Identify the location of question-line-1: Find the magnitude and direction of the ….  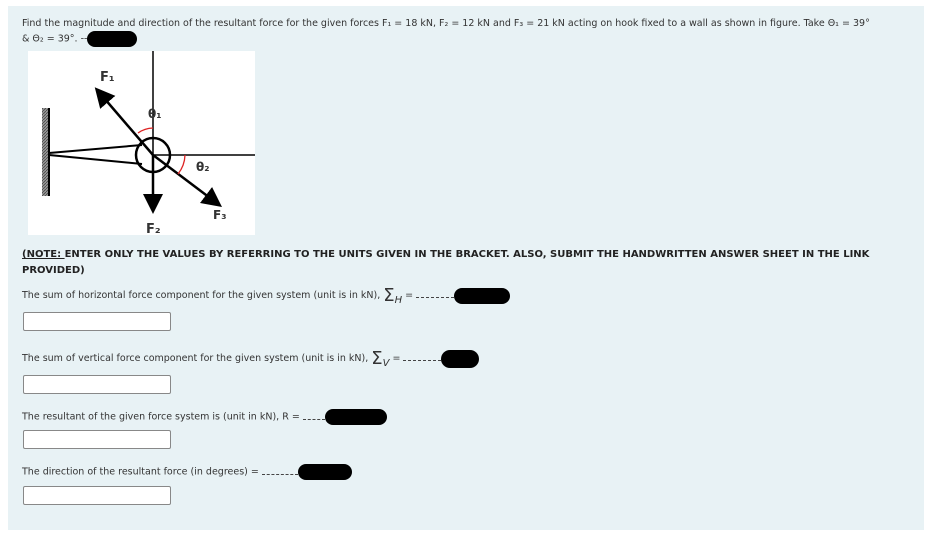
(446, 23).